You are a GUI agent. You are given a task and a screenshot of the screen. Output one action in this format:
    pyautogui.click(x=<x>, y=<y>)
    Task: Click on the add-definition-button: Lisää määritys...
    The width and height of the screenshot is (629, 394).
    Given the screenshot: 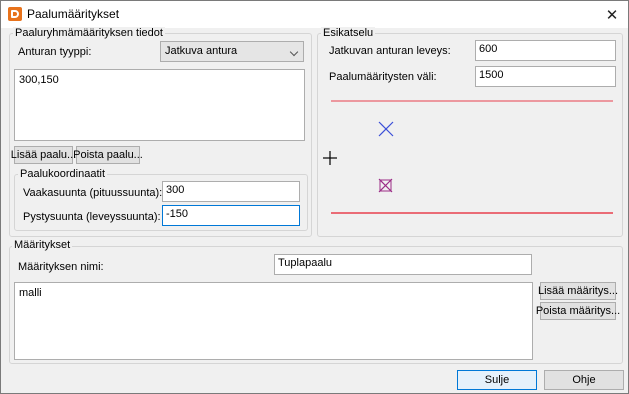 What is the action you would take?
    pyautogui.click(x=578, y=291)
    